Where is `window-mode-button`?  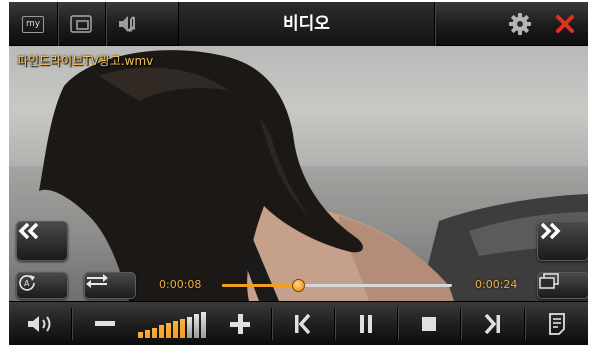 window-mode-button is located at coordinates (81, 24).